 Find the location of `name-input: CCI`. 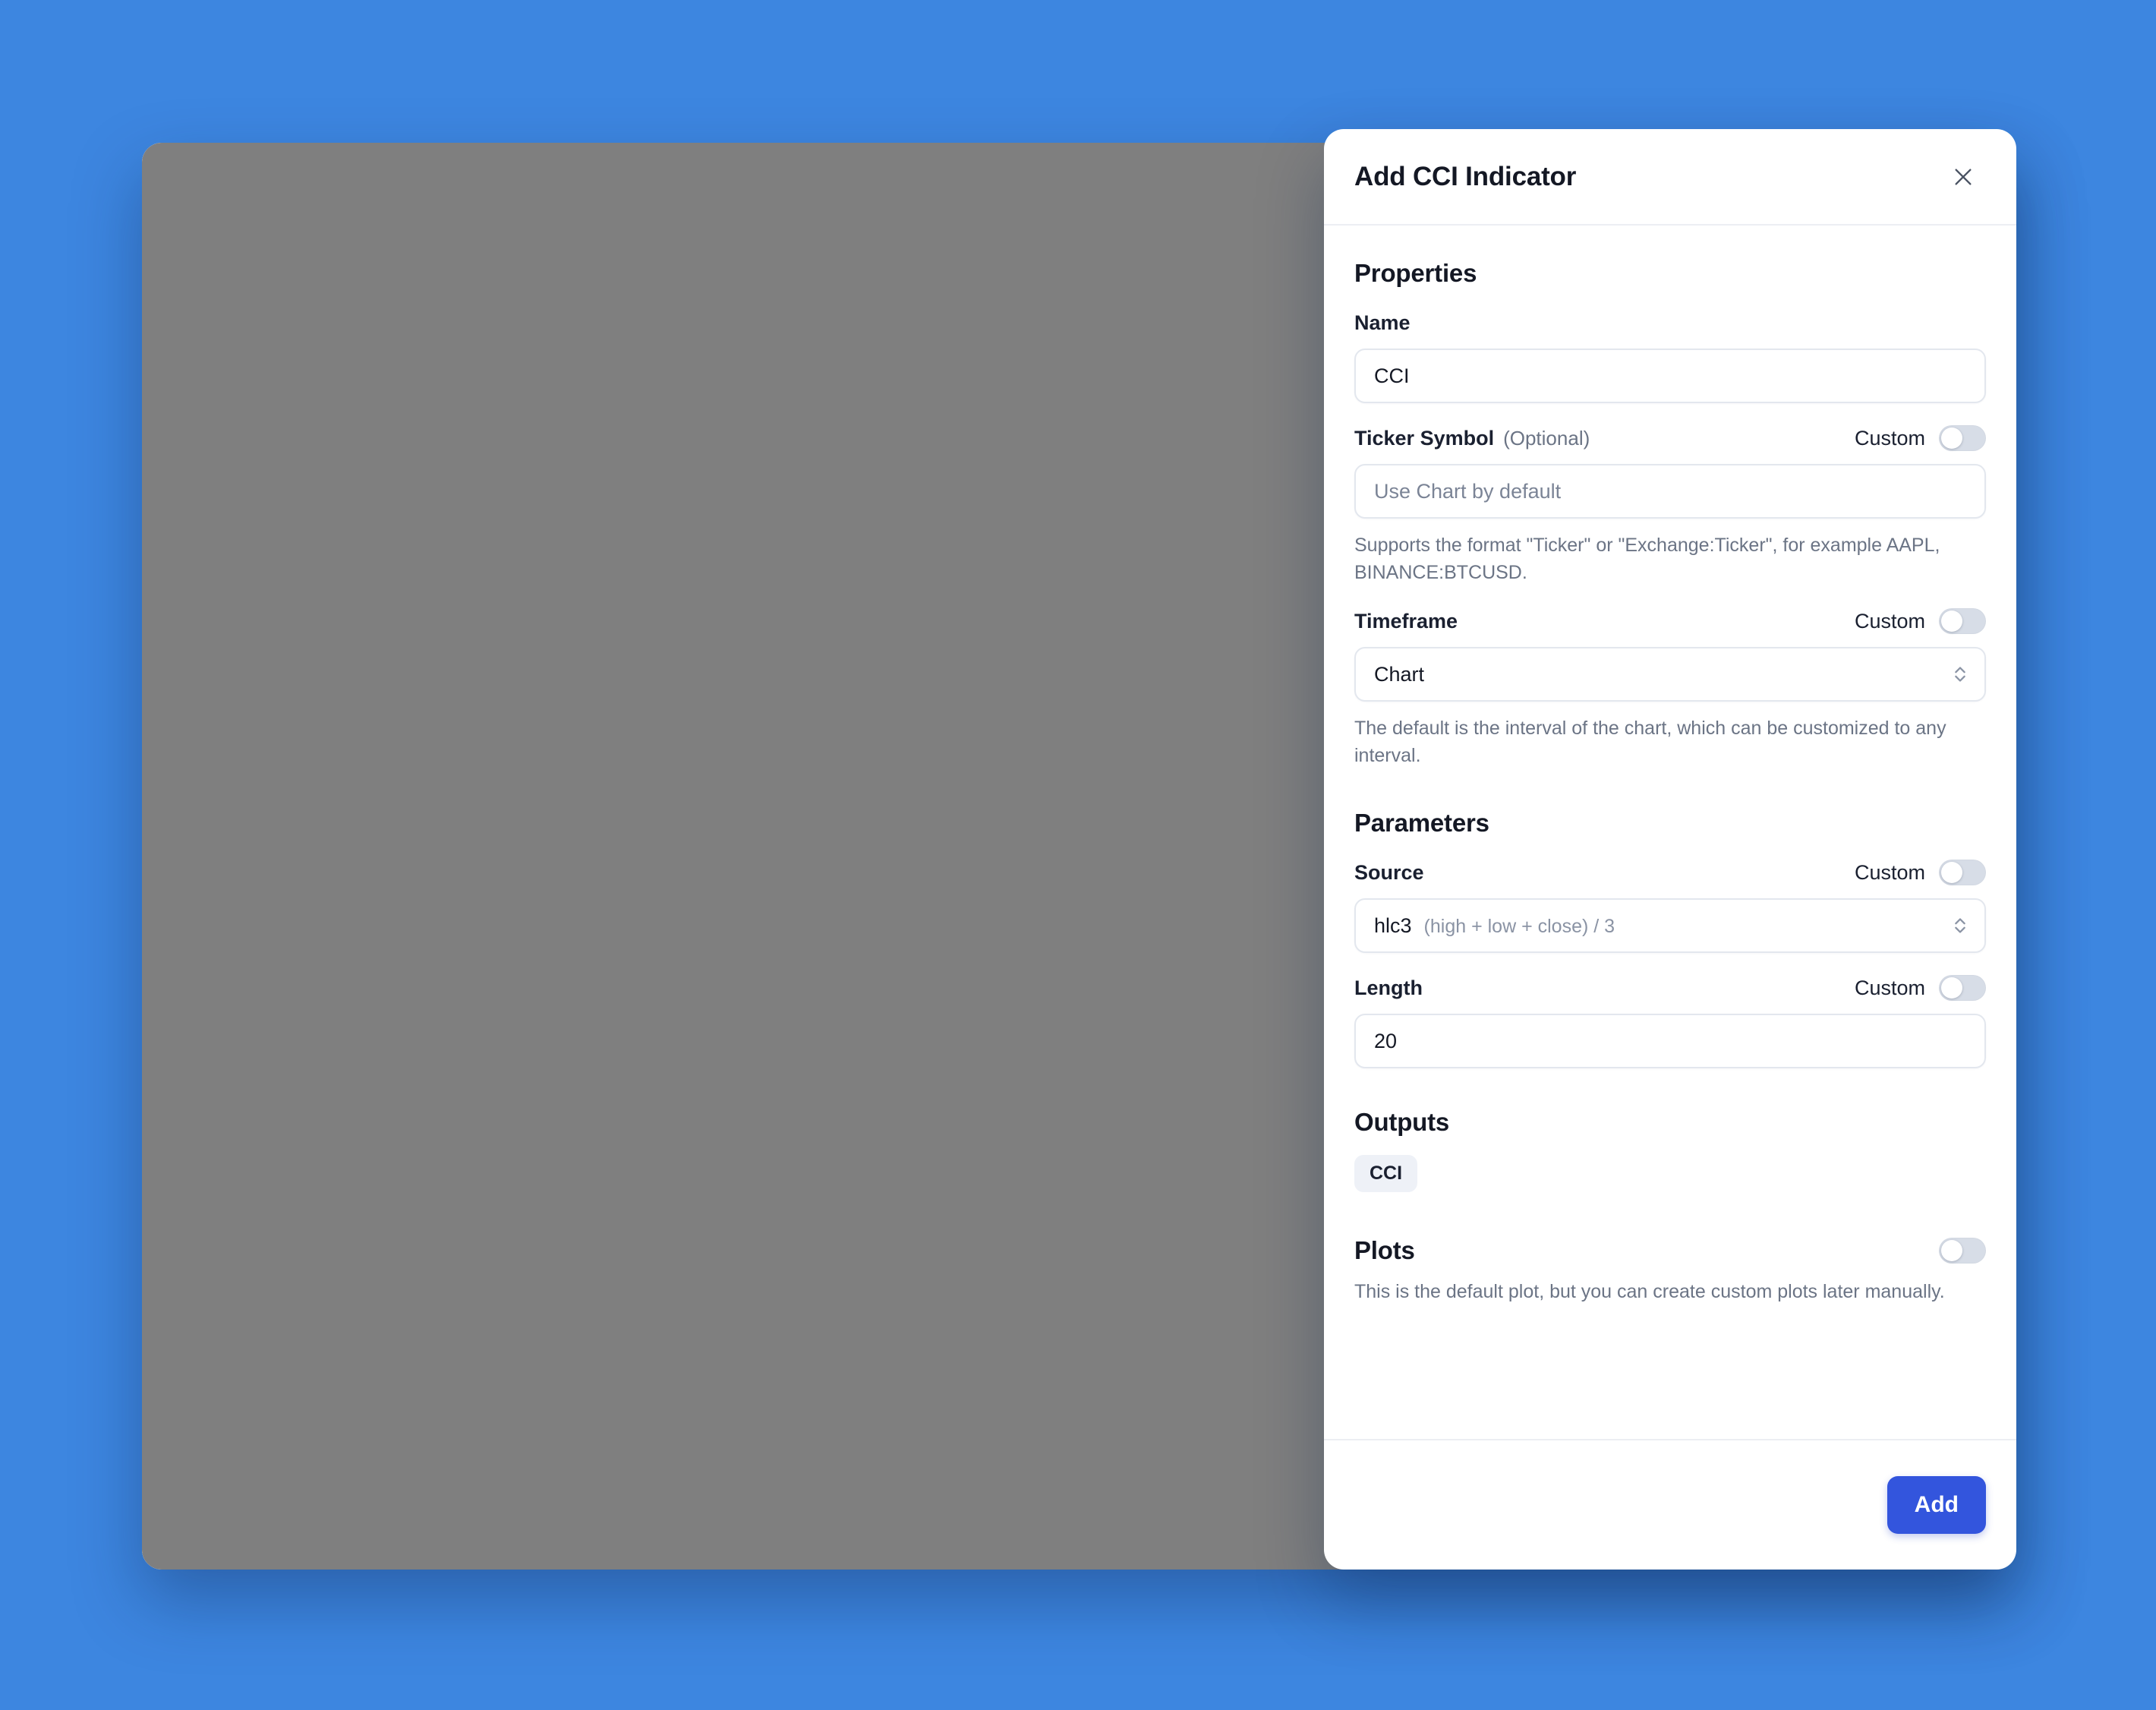

name-input: CCI is located at coordinates (1670, 376).